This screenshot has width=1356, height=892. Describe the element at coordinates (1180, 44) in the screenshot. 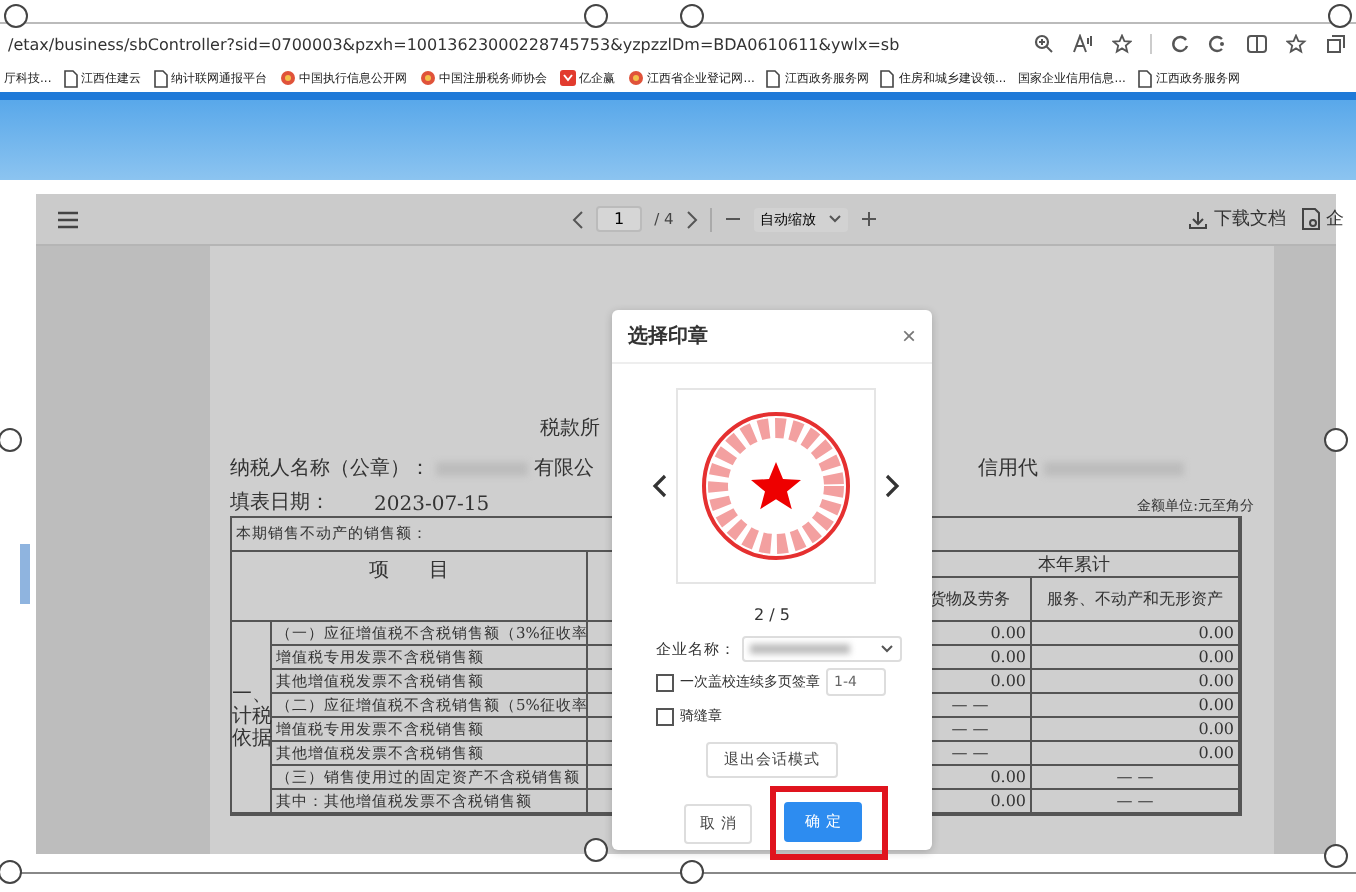

I see `refresh-icon` at that location.